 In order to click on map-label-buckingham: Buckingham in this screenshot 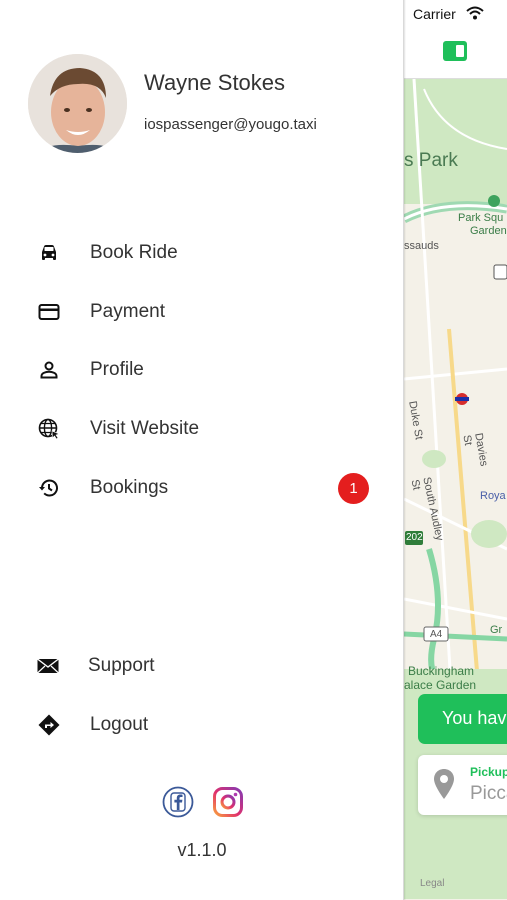, I will do `click(441, 671)`.